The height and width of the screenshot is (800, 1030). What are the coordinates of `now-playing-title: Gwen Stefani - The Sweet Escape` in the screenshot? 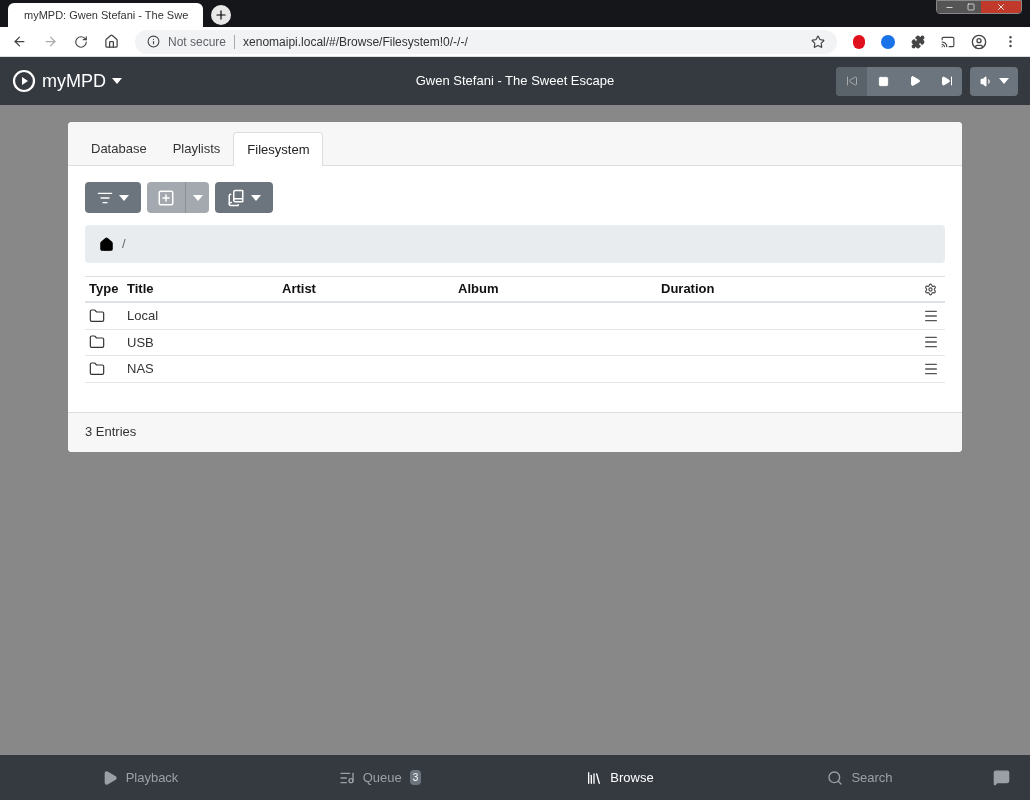 It's located at (515, 81).